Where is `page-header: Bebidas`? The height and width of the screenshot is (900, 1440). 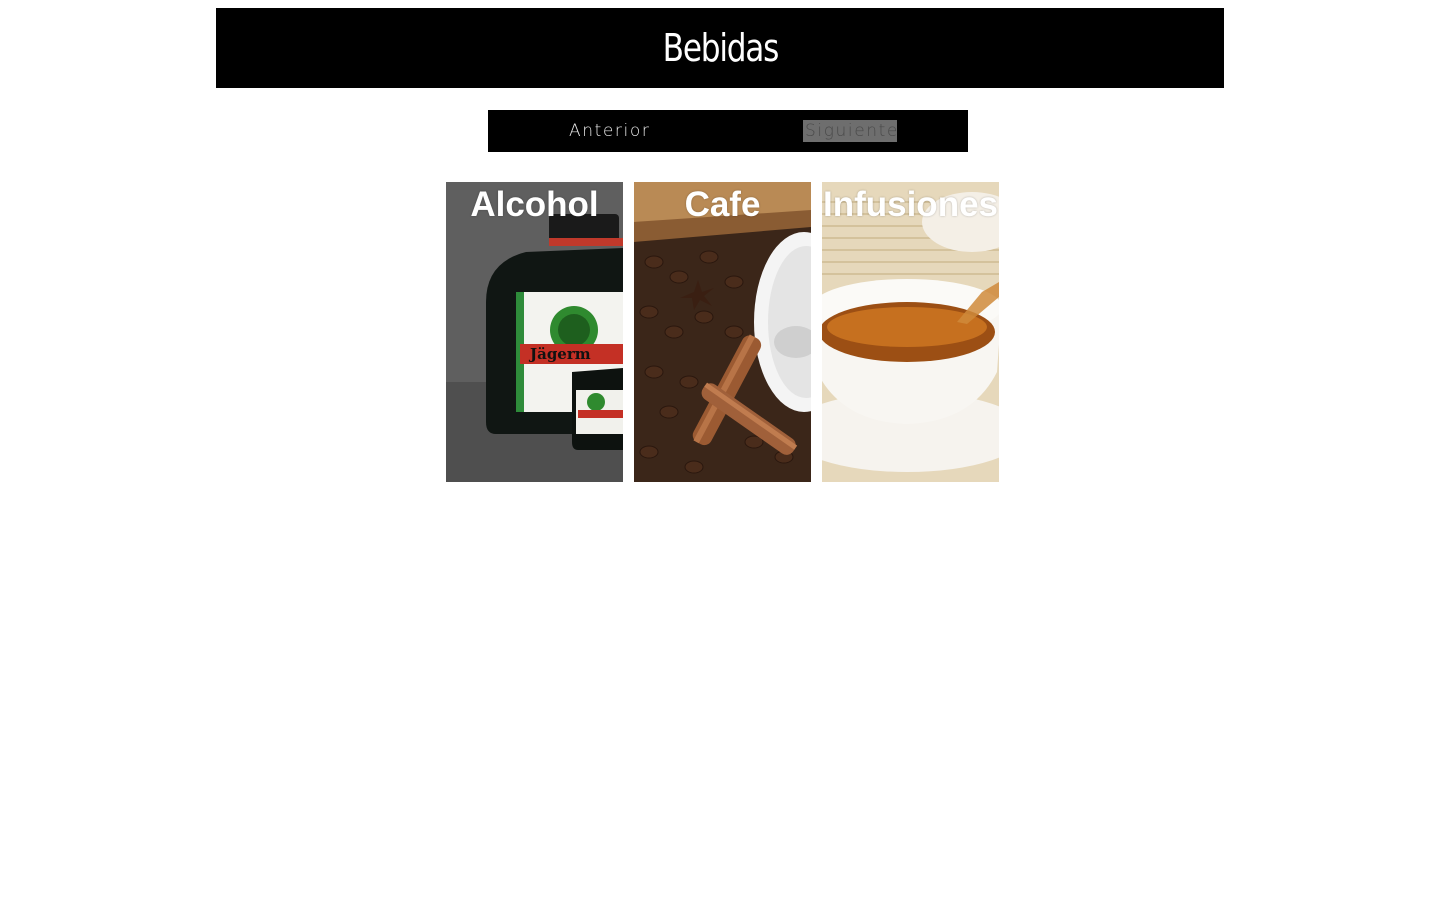
page-header: Bebidas is located at coordinates (720, 48).